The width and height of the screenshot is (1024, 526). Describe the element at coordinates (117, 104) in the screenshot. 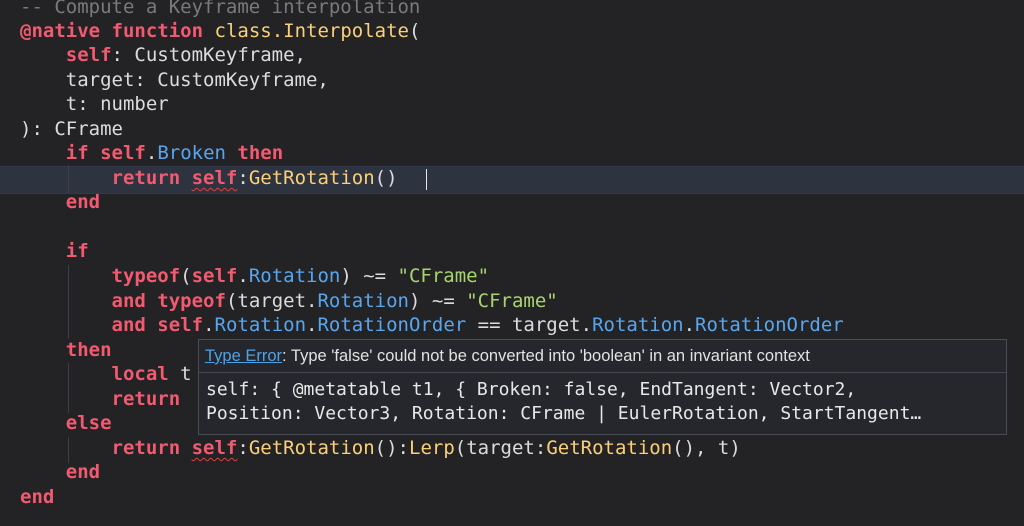

I see `code-line: t: number` at that location.